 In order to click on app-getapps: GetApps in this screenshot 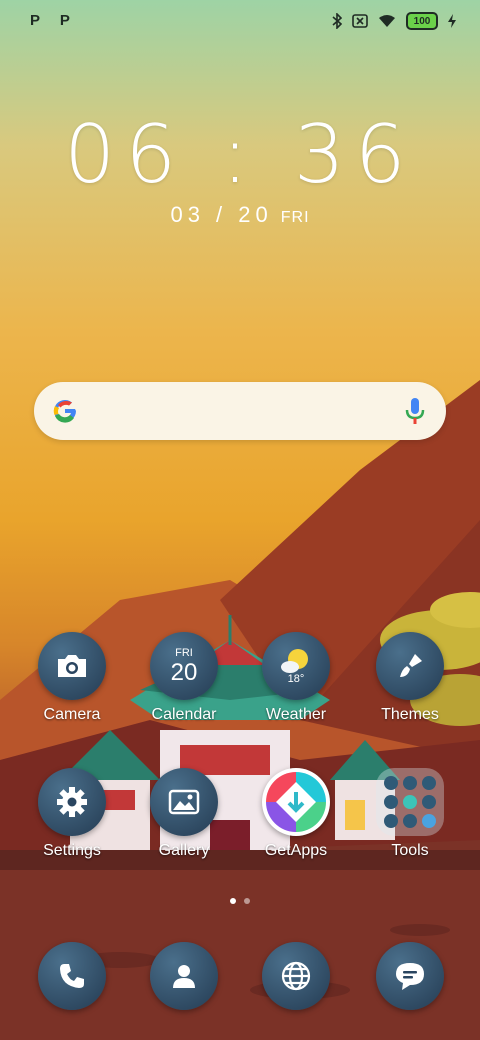, I will do `click(296, 814)`.